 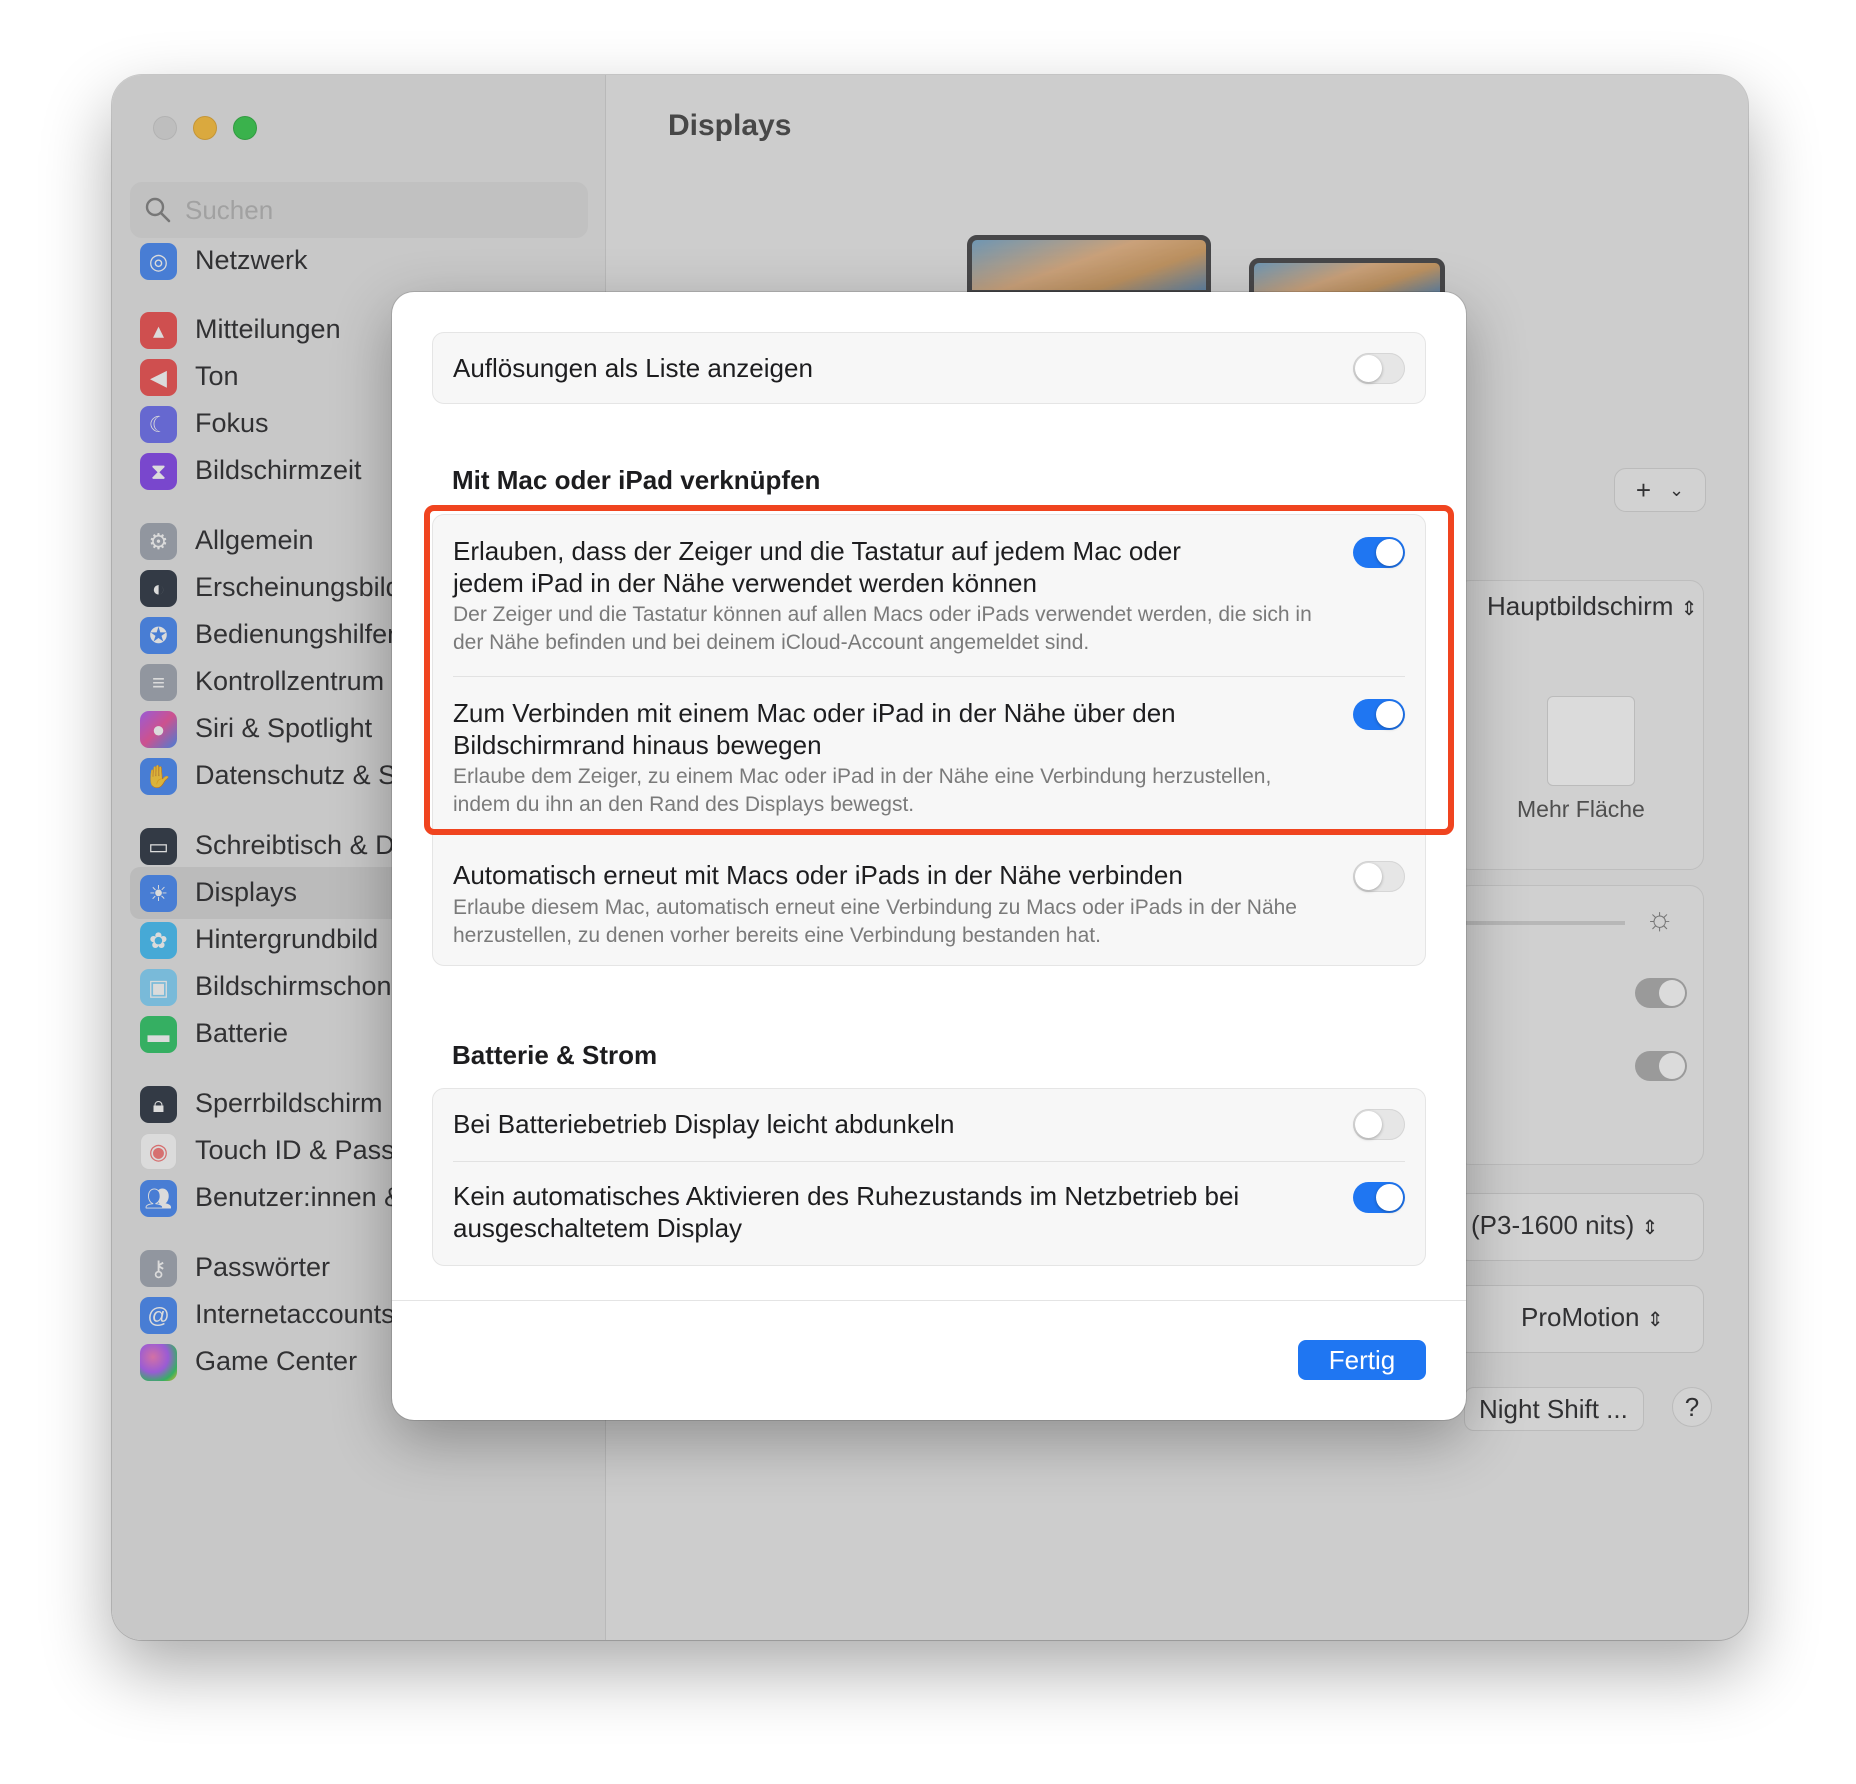 What do you see at coordinates (555, 1055) in the screenshot?
I see `section-heading-battery: Batterie & Strom` at bounding box center [555, 1055].